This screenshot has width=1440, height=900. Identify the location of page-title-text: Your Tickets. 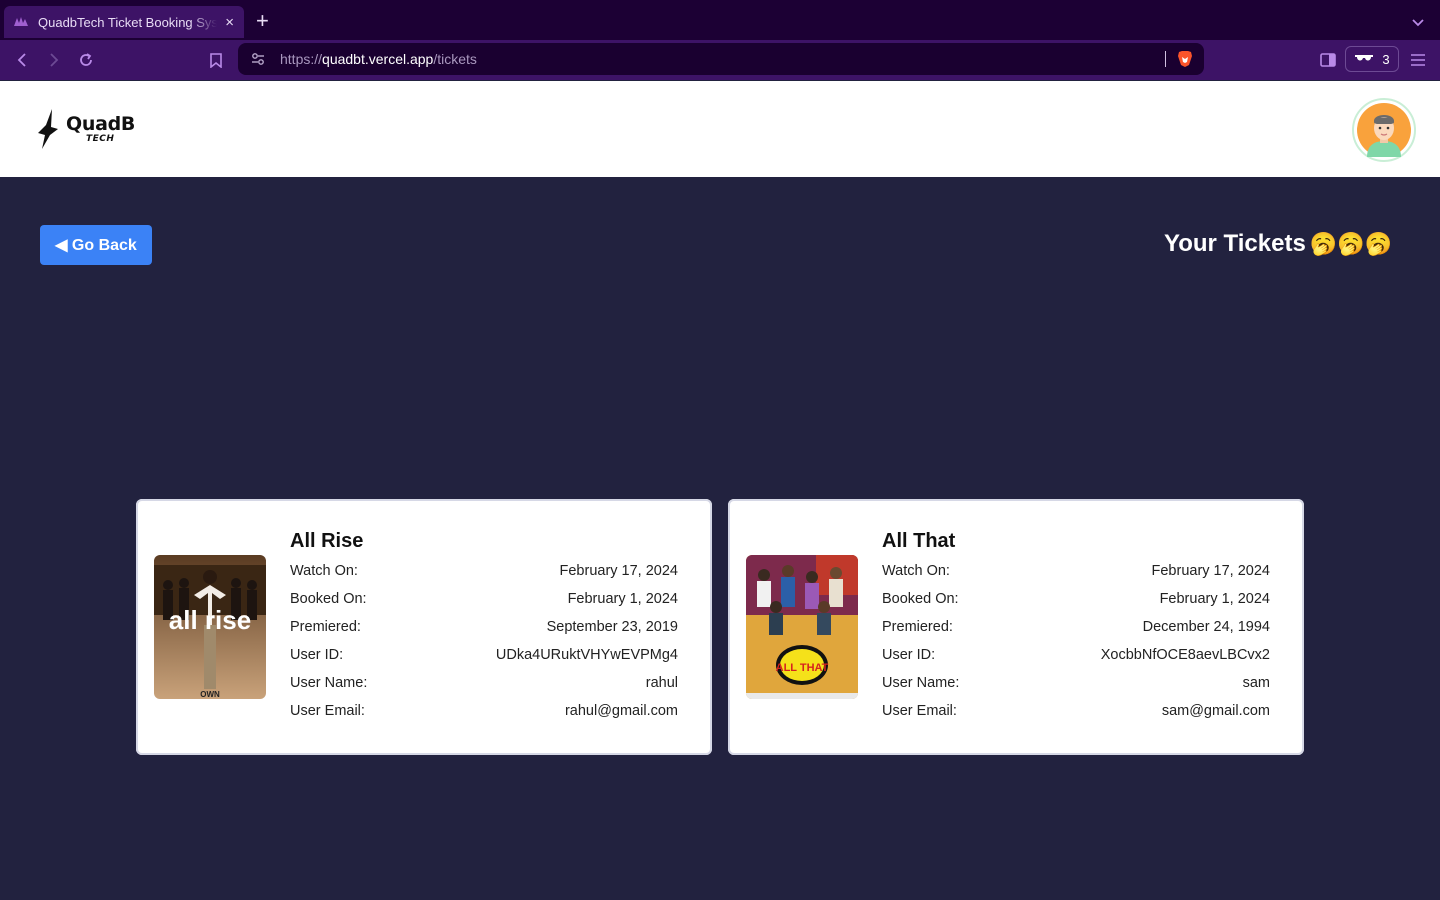
(1234, 243).